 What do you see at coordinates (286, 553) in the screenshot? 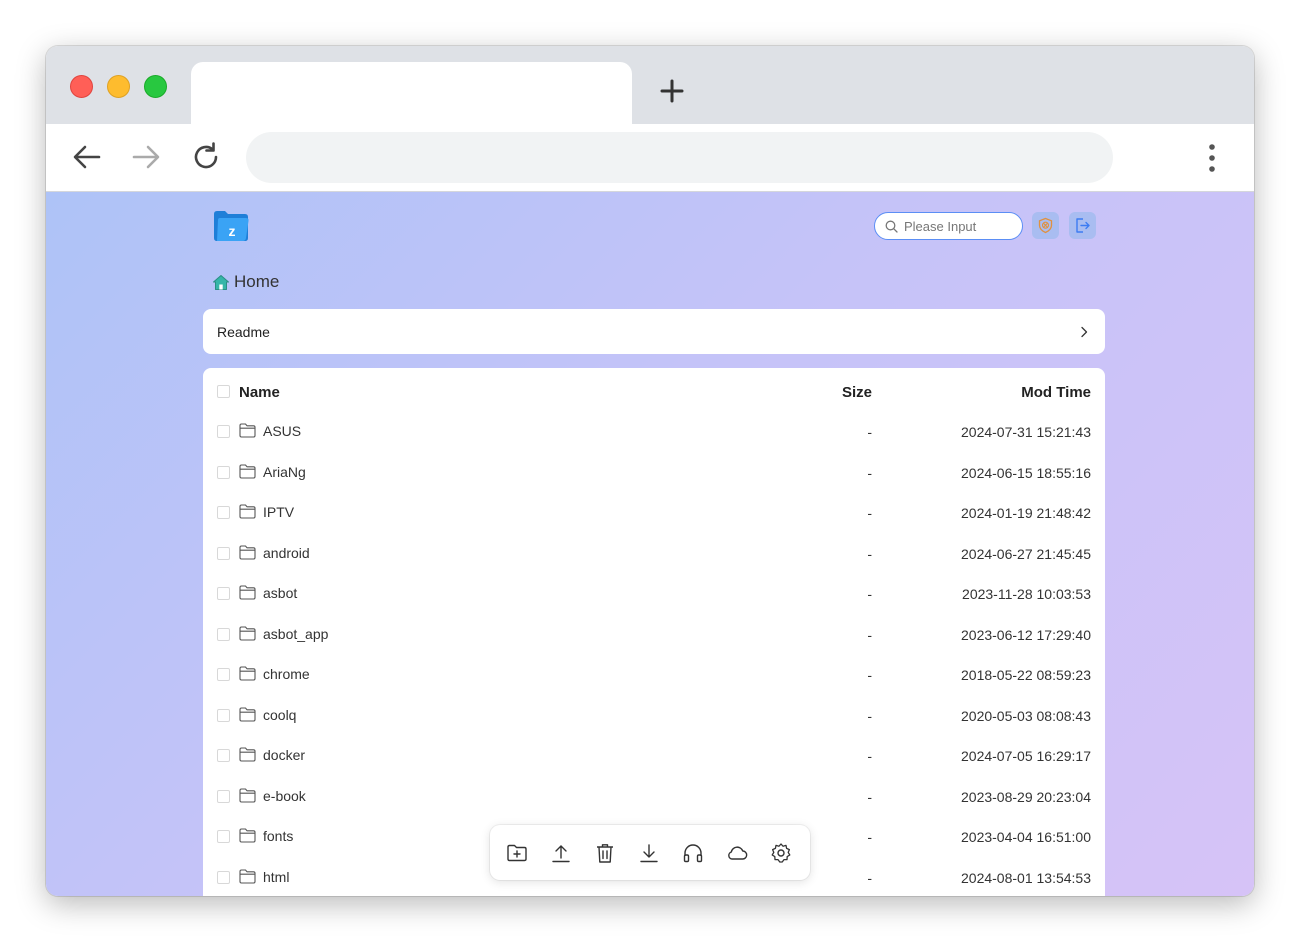
I see `file-name: android` at bounding box center [286, 553].